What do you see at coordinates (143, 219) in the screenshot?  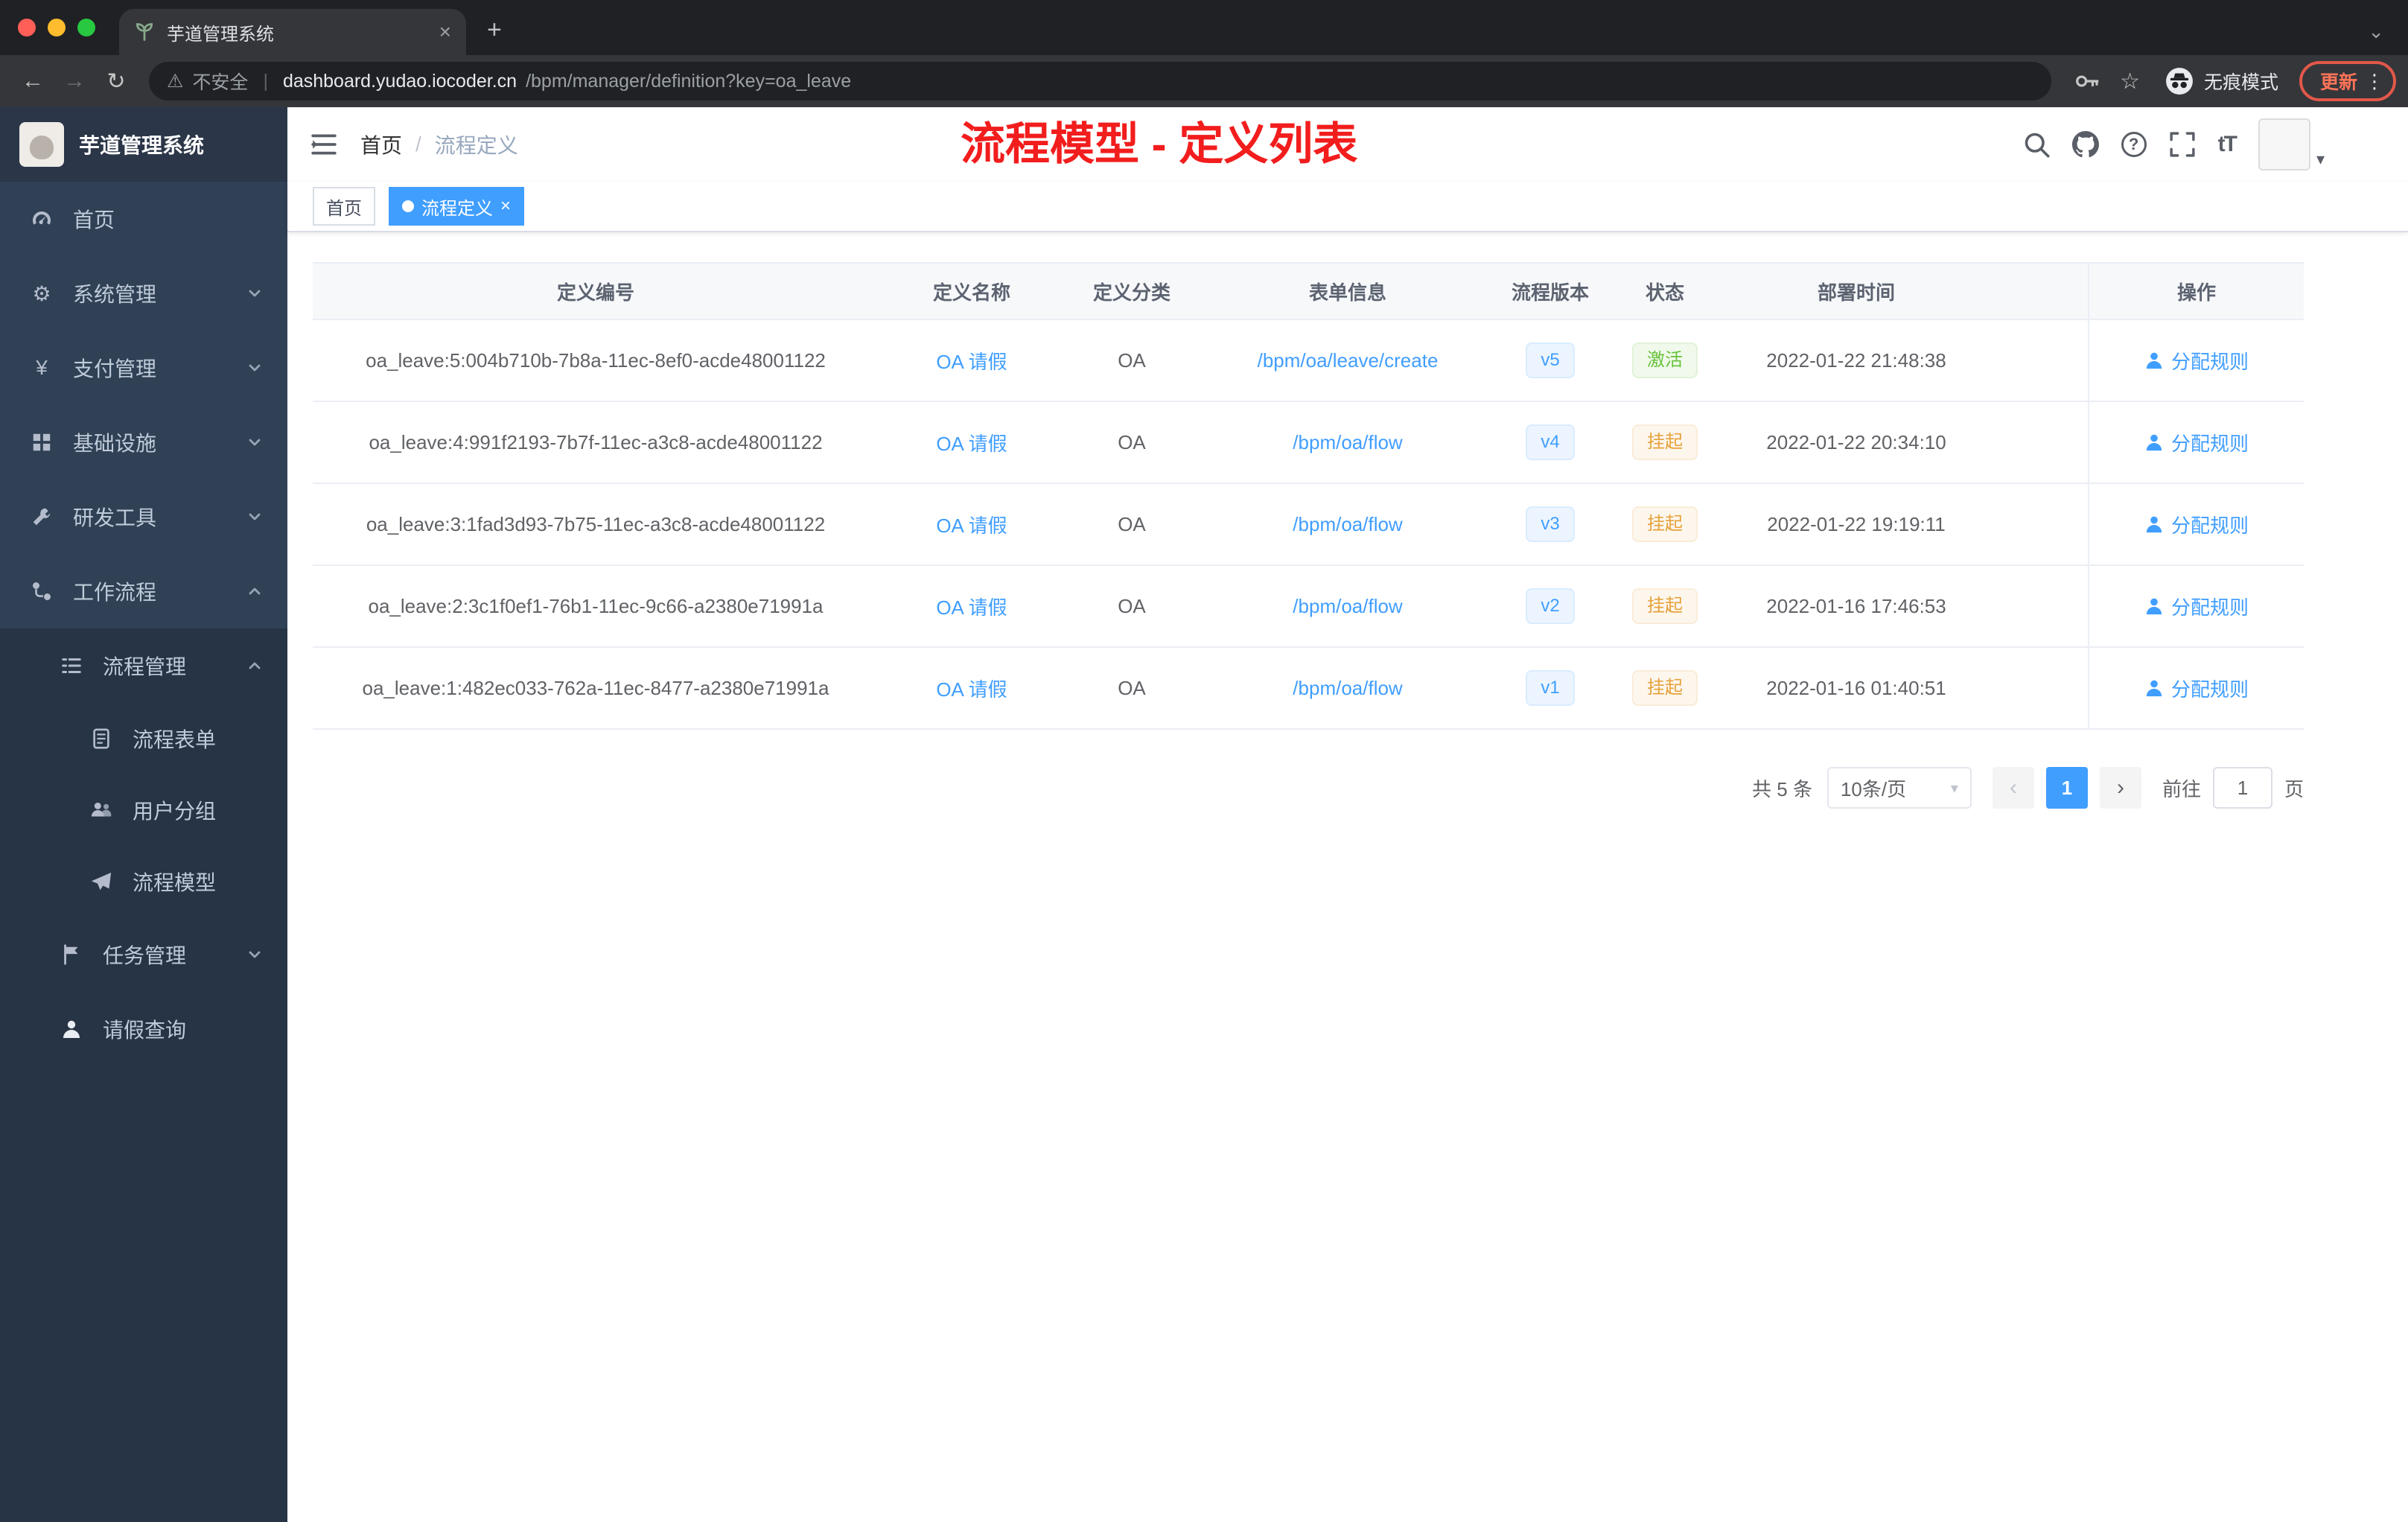 I see `sidebar-item-home: 首页` at bounding box center [143, 219].